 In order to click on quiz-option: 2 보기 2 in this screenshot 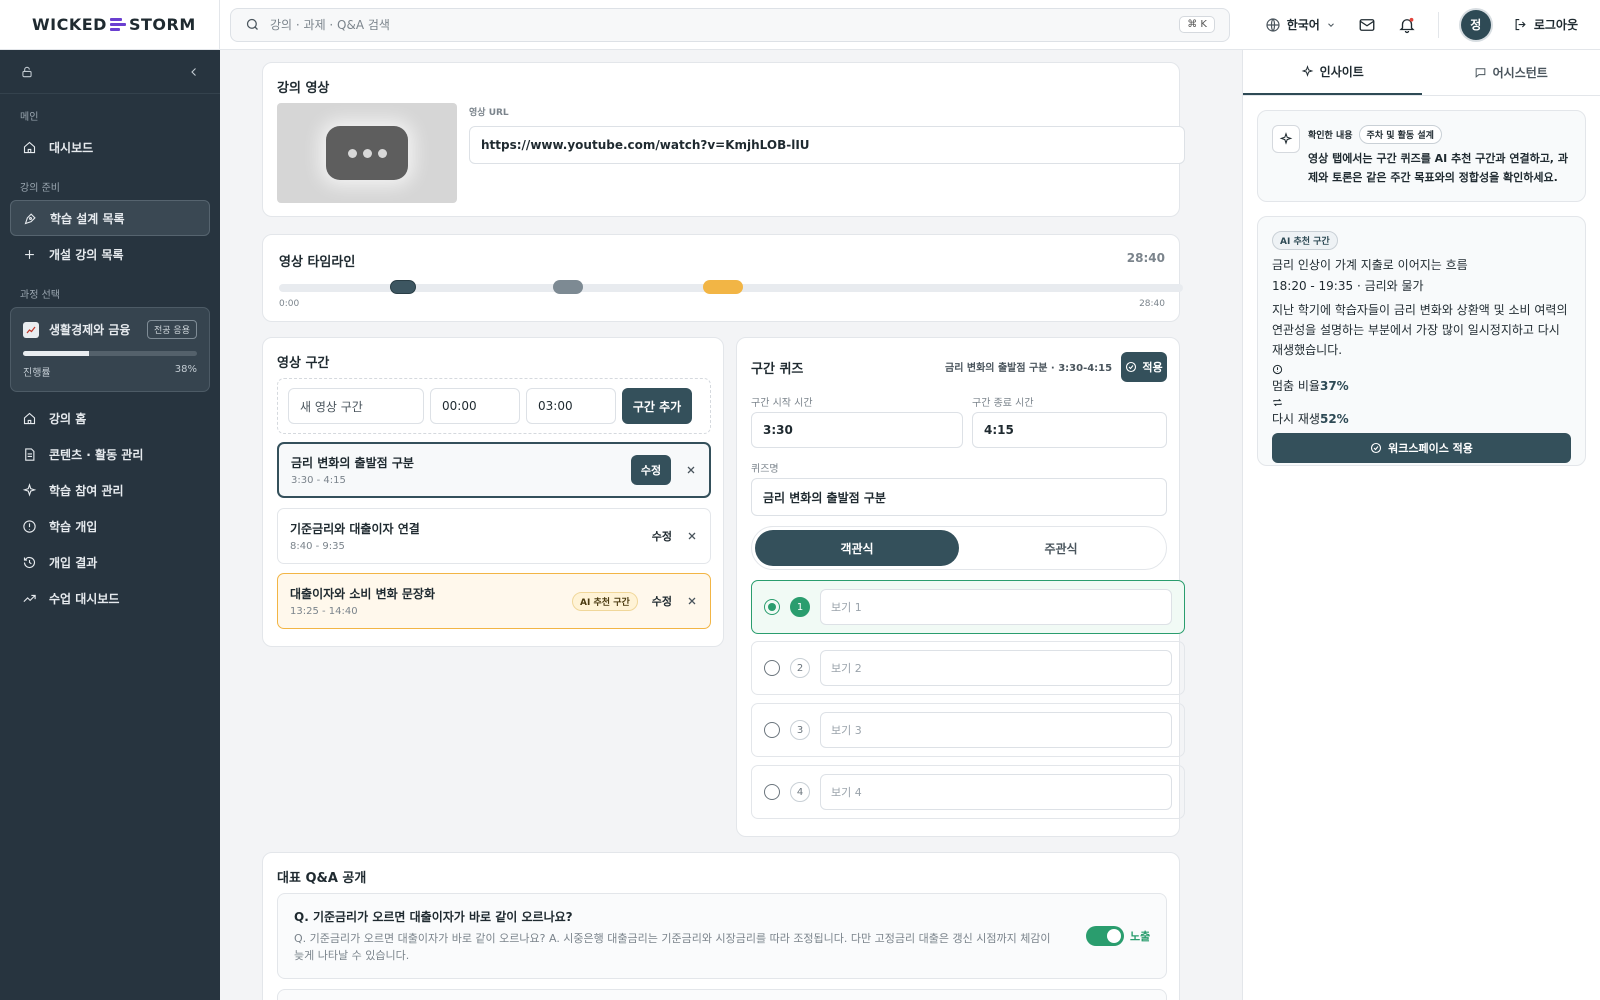, I will do `click(968, 668)`.